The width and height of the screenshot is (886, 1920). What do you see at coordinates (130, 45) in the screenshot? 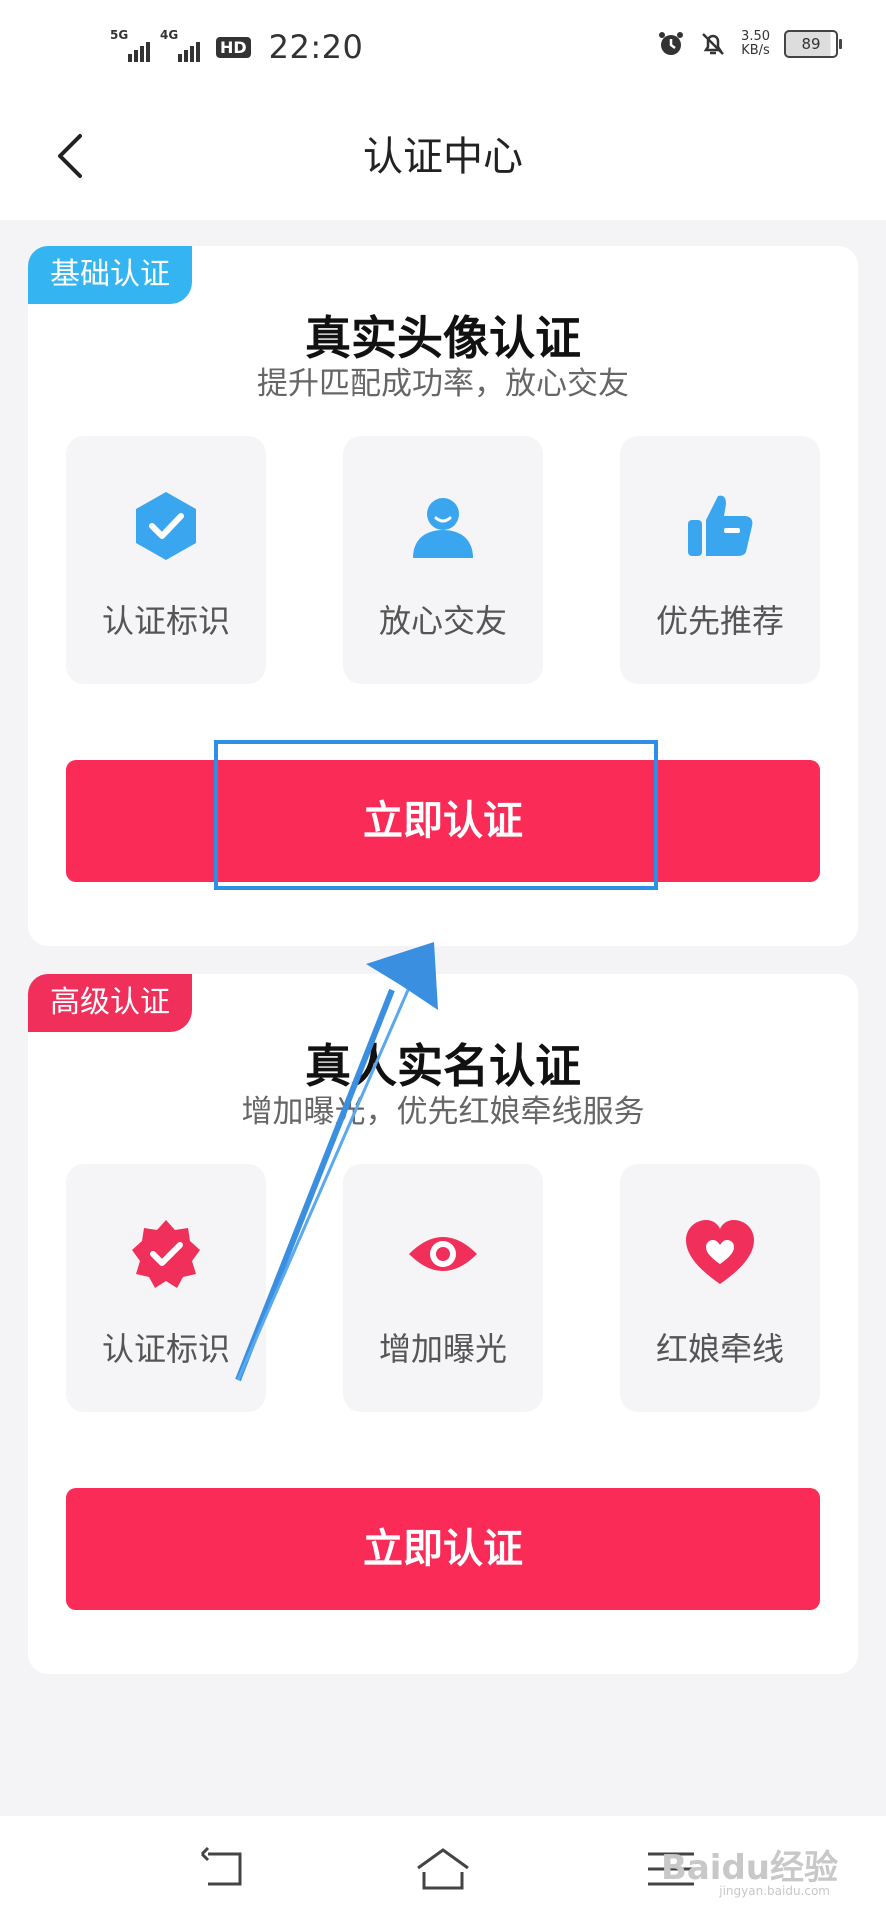
I see `signal-5g-icon: 5G` at bounding box center [130, 45].